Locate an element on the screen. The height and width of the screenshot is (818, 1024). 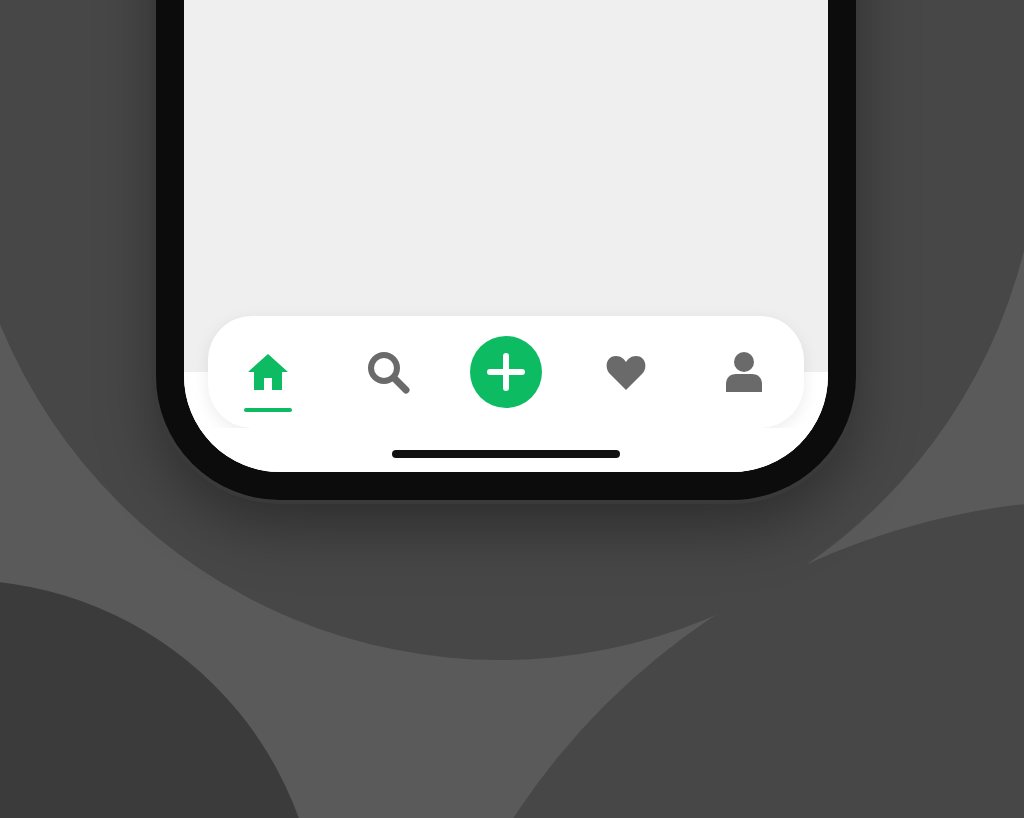
plus-icon is located at coordinates (506, 372).